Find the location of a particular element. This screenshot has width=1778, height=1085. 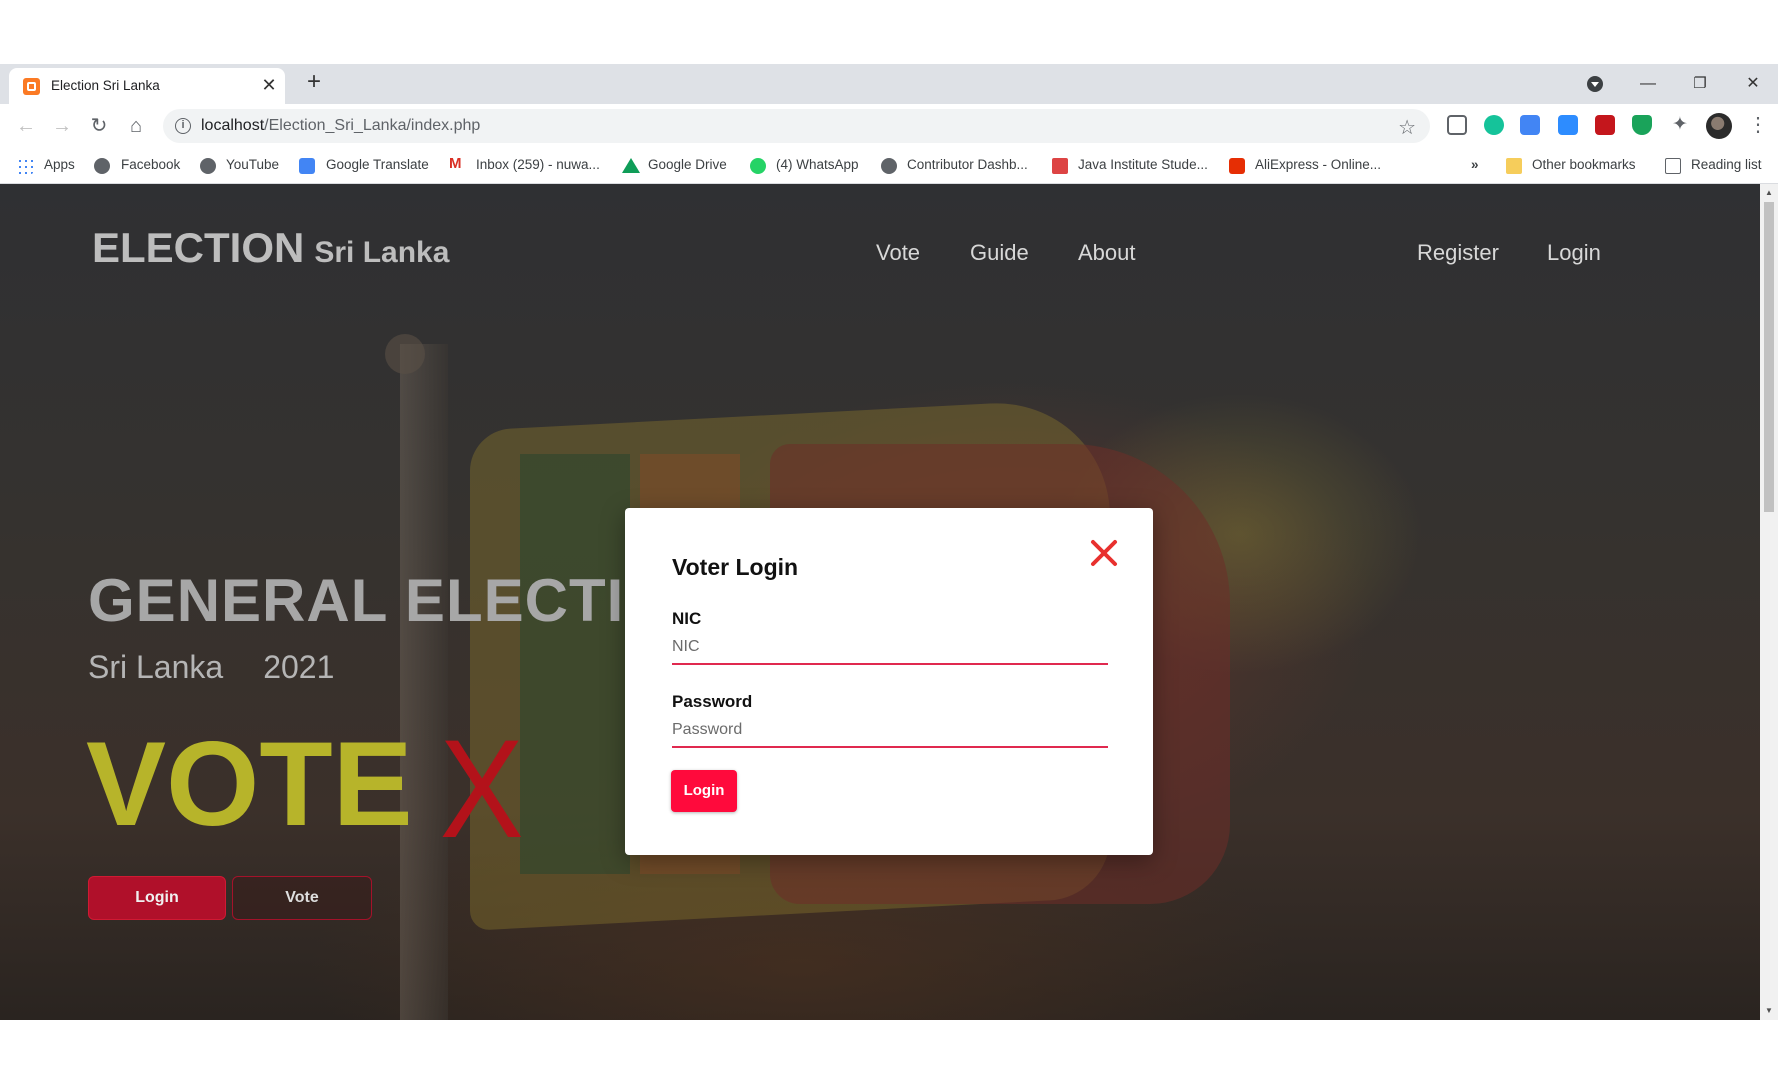

zoom-extension-icon is located at coordinates (1568, 125).